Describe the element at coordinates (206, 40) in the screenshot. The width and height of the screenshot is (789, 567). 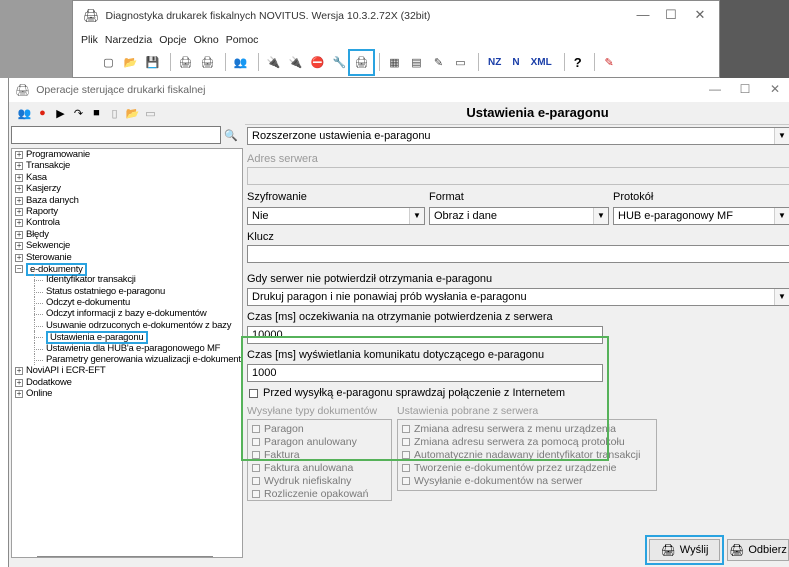
I see `menu-okno: Okno` at that location.